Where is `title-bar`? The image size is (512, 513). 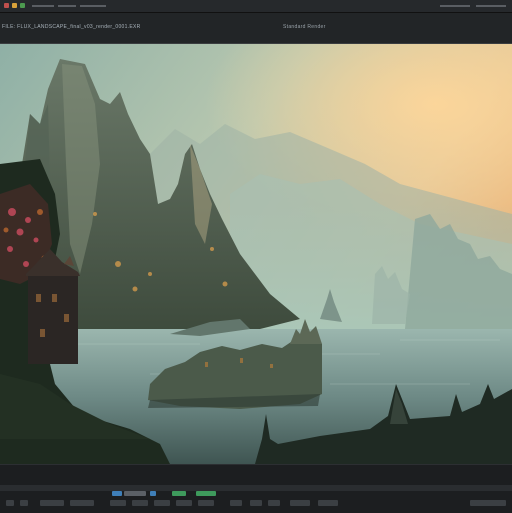 title-bar is located at coordinates (256, 6).